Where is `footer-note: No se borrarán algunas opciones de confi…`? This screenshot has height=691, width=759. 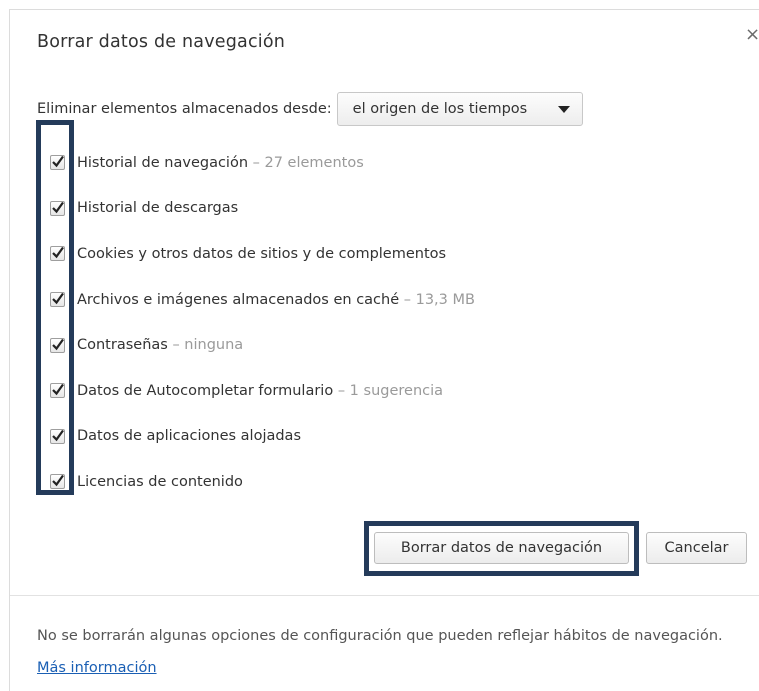
footer-note: No se borrarán algunas opciones de confi… is located at coordinates (382, 652).